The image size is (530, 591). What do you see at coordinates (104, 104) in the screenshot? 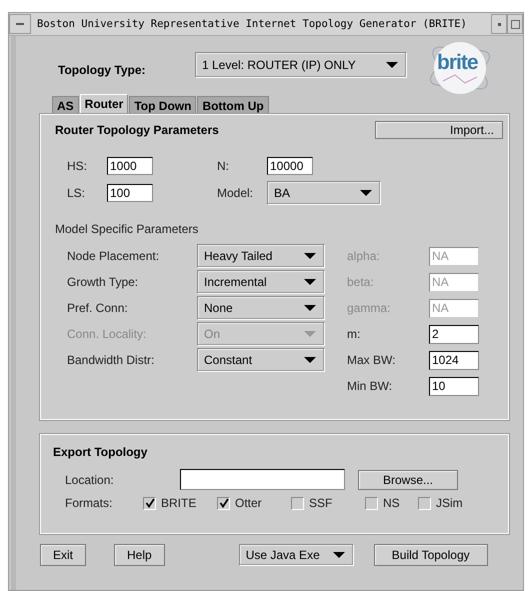
I see `tab: Router` at bounding box center [104, 104].